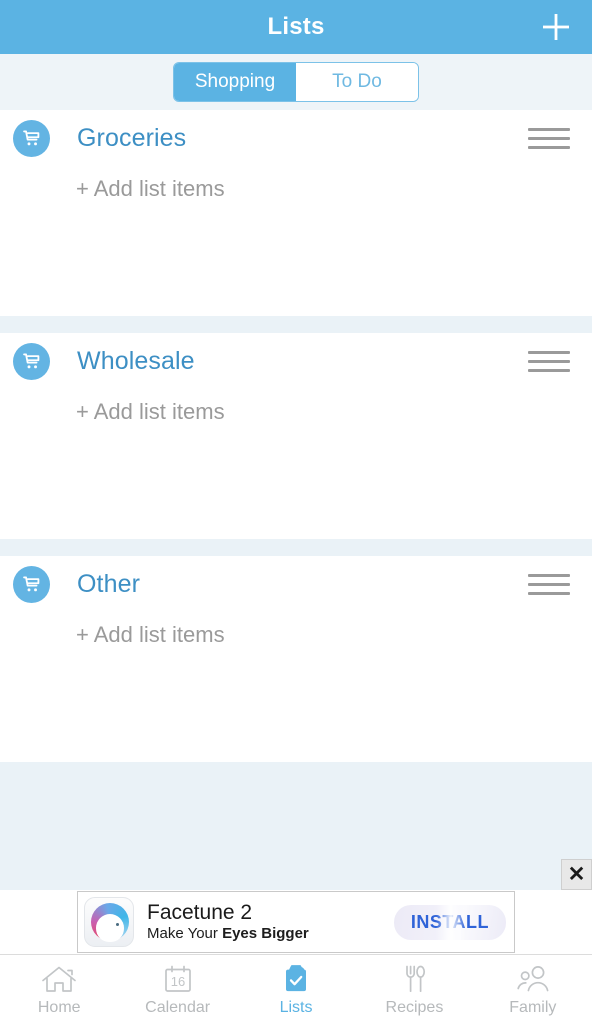 The image size is (592, 1024). I want to click on ad-banner: Facetune 2 Make Your Eyes Bigger INSTALL, so click(296, 922).